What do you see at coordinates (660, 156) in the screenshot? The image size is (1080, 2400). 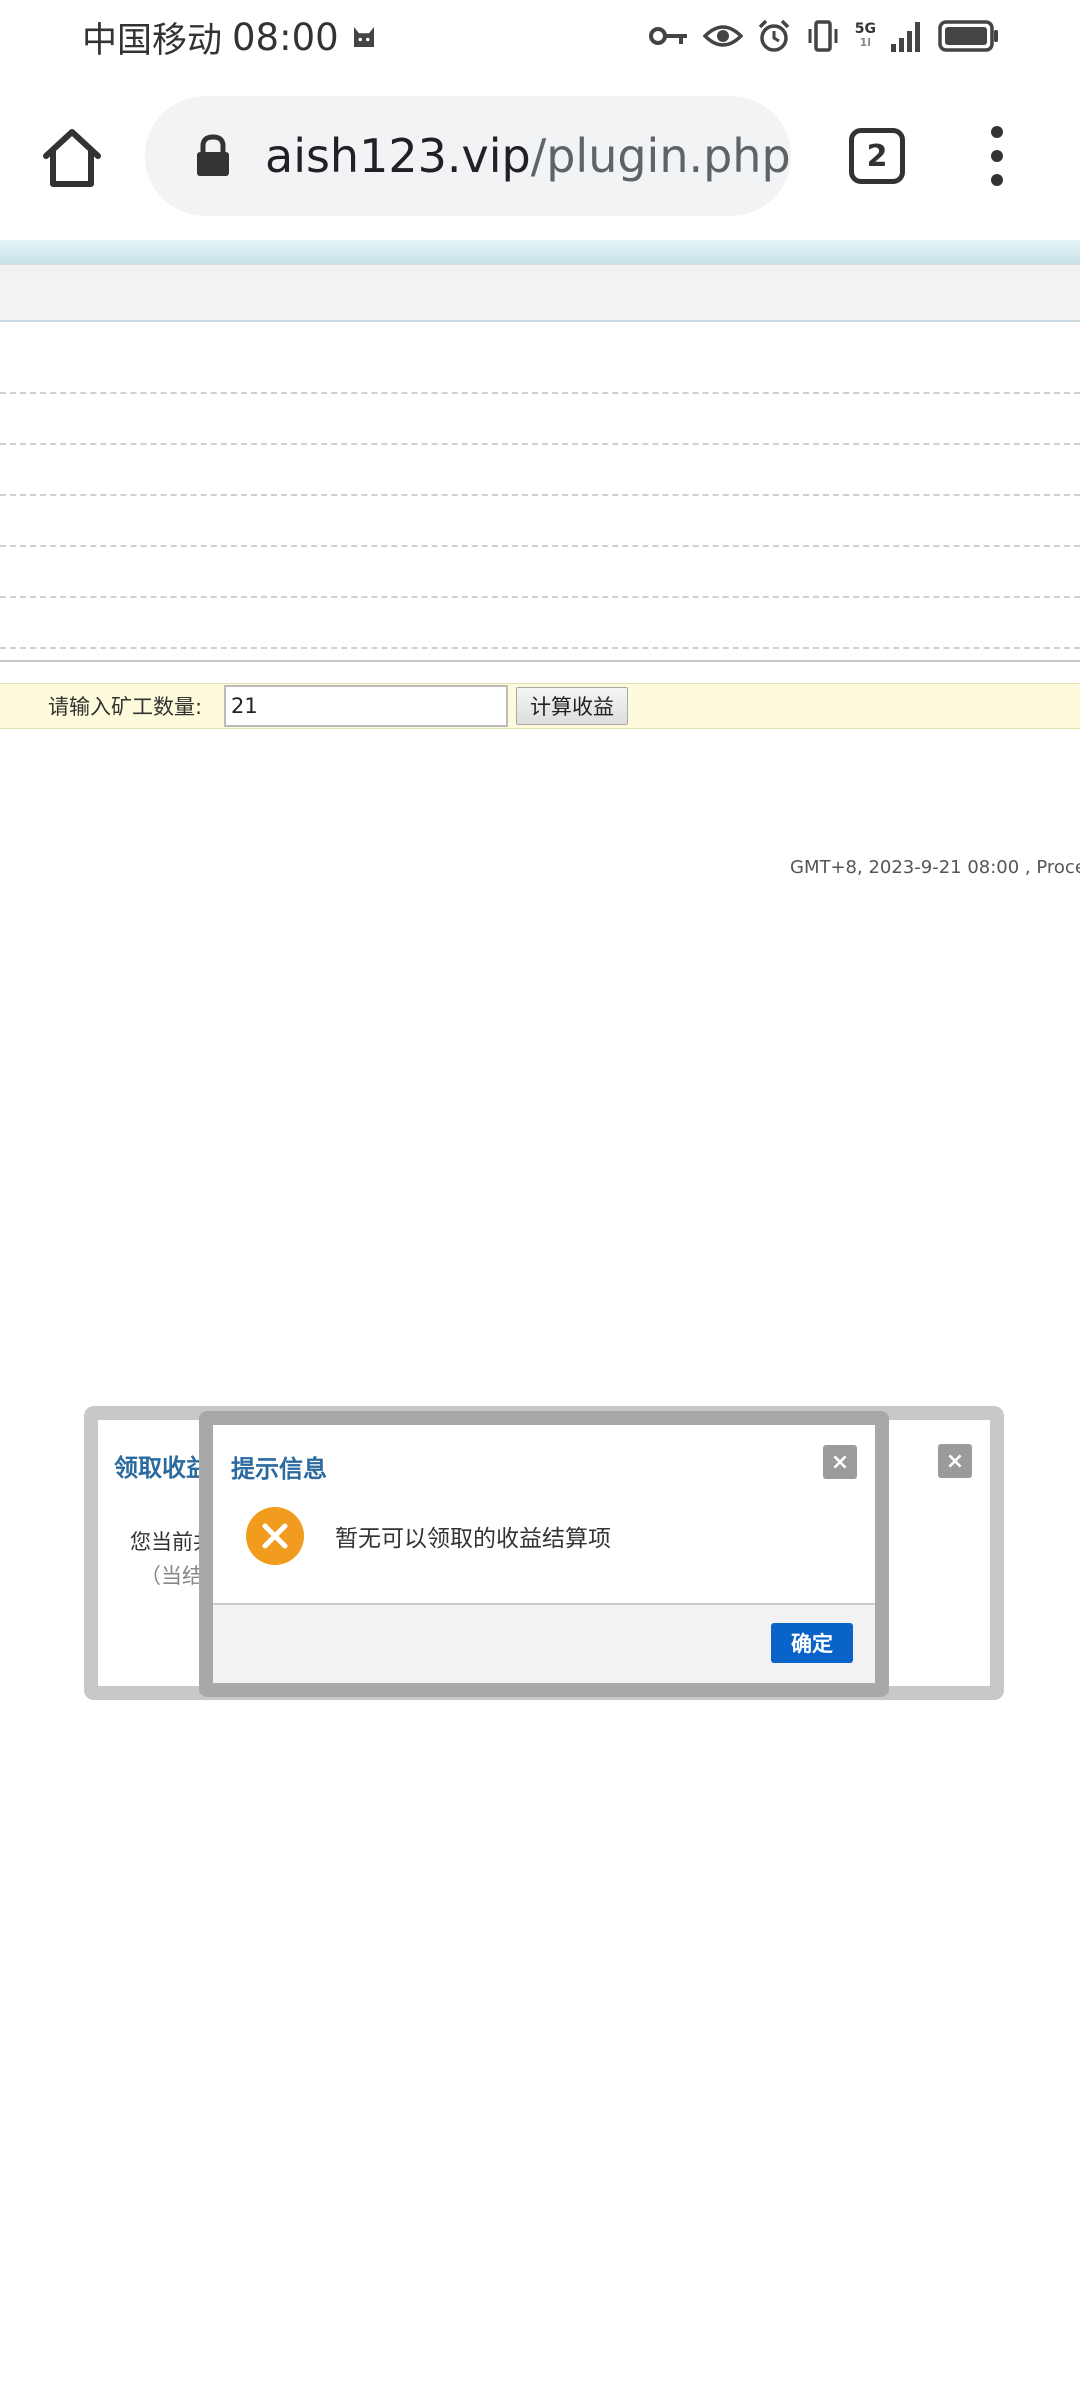 I see `url-path: /plugin.php` at bounding box center [660, 156].